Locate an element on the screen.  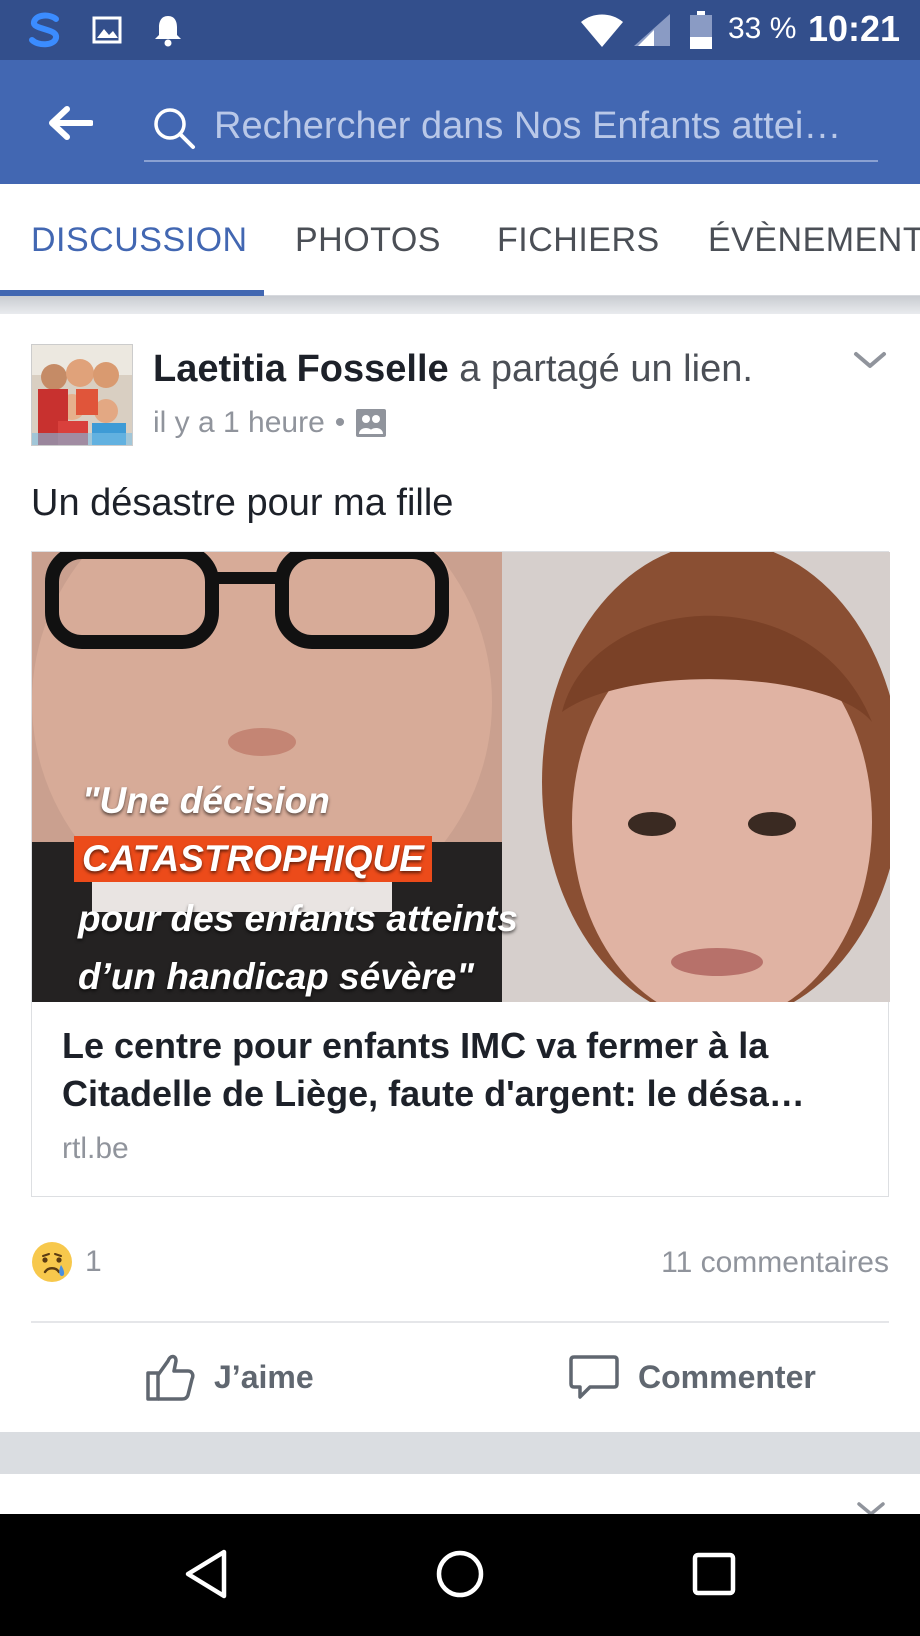
like-button: J’aime is located at coordinates (229, 1377).